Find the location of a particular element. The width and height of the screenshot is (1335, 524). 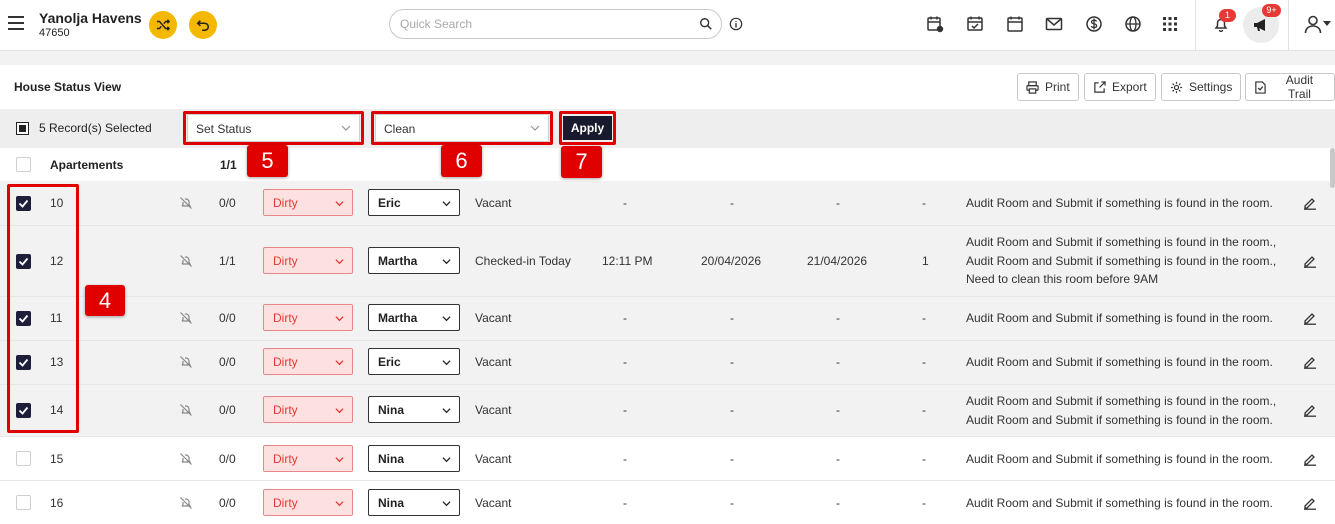

export-icon is located at coordinates (1100, 86).